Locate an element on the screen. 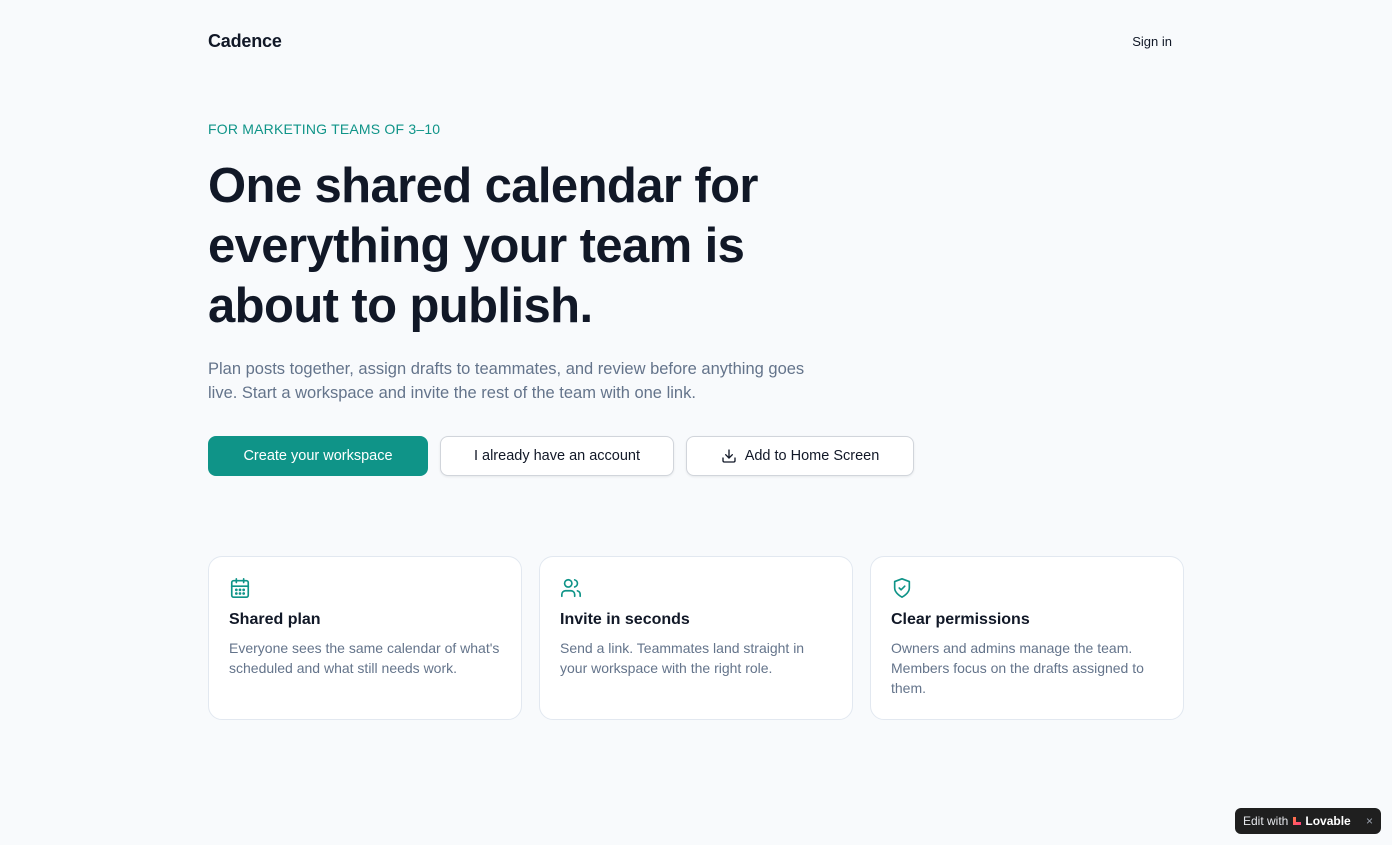  existing-account-button: I already have an account is located at coordinates (557, 456).